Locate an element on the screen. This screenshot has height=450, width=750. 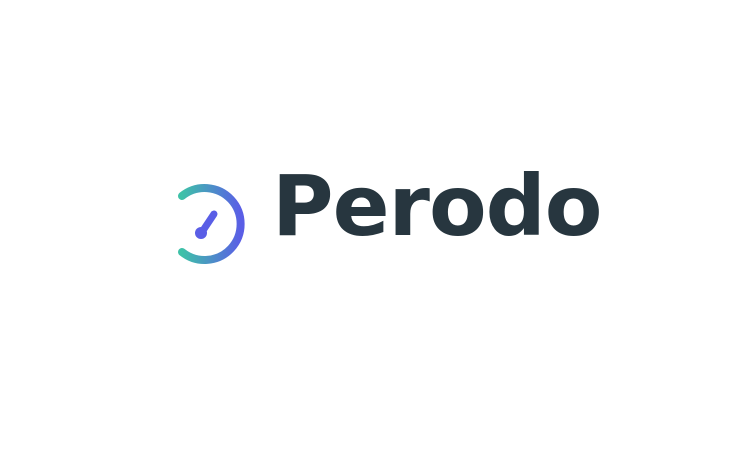
brand-wordmark: Perodo is located at coordinates (437, 206).